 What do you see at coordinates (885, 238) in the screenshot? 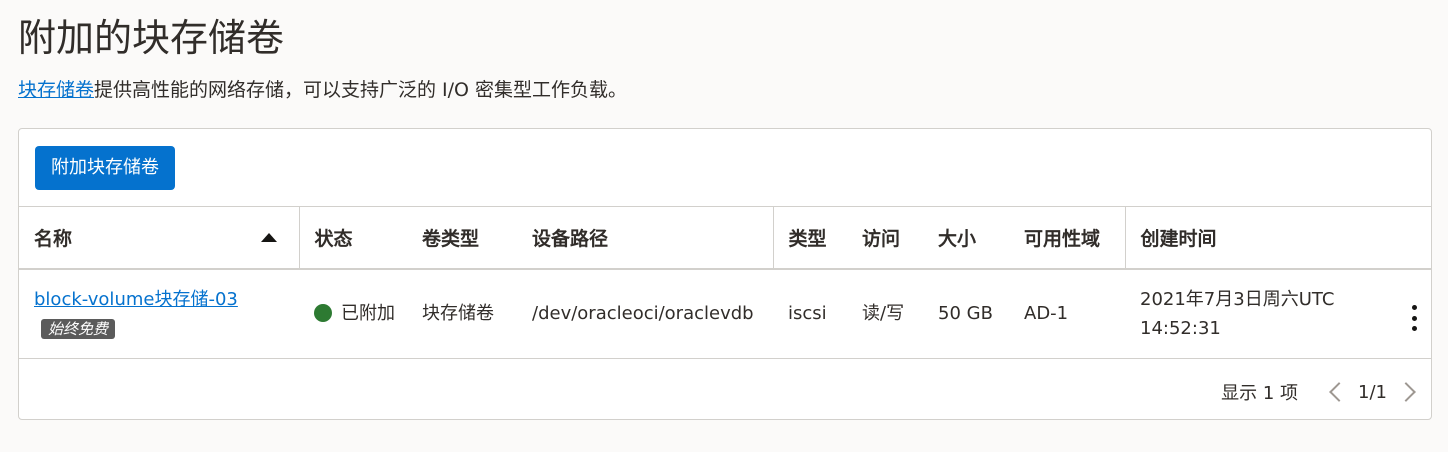
I see `column-header-access: 访问` at bounding box center [885, 238].